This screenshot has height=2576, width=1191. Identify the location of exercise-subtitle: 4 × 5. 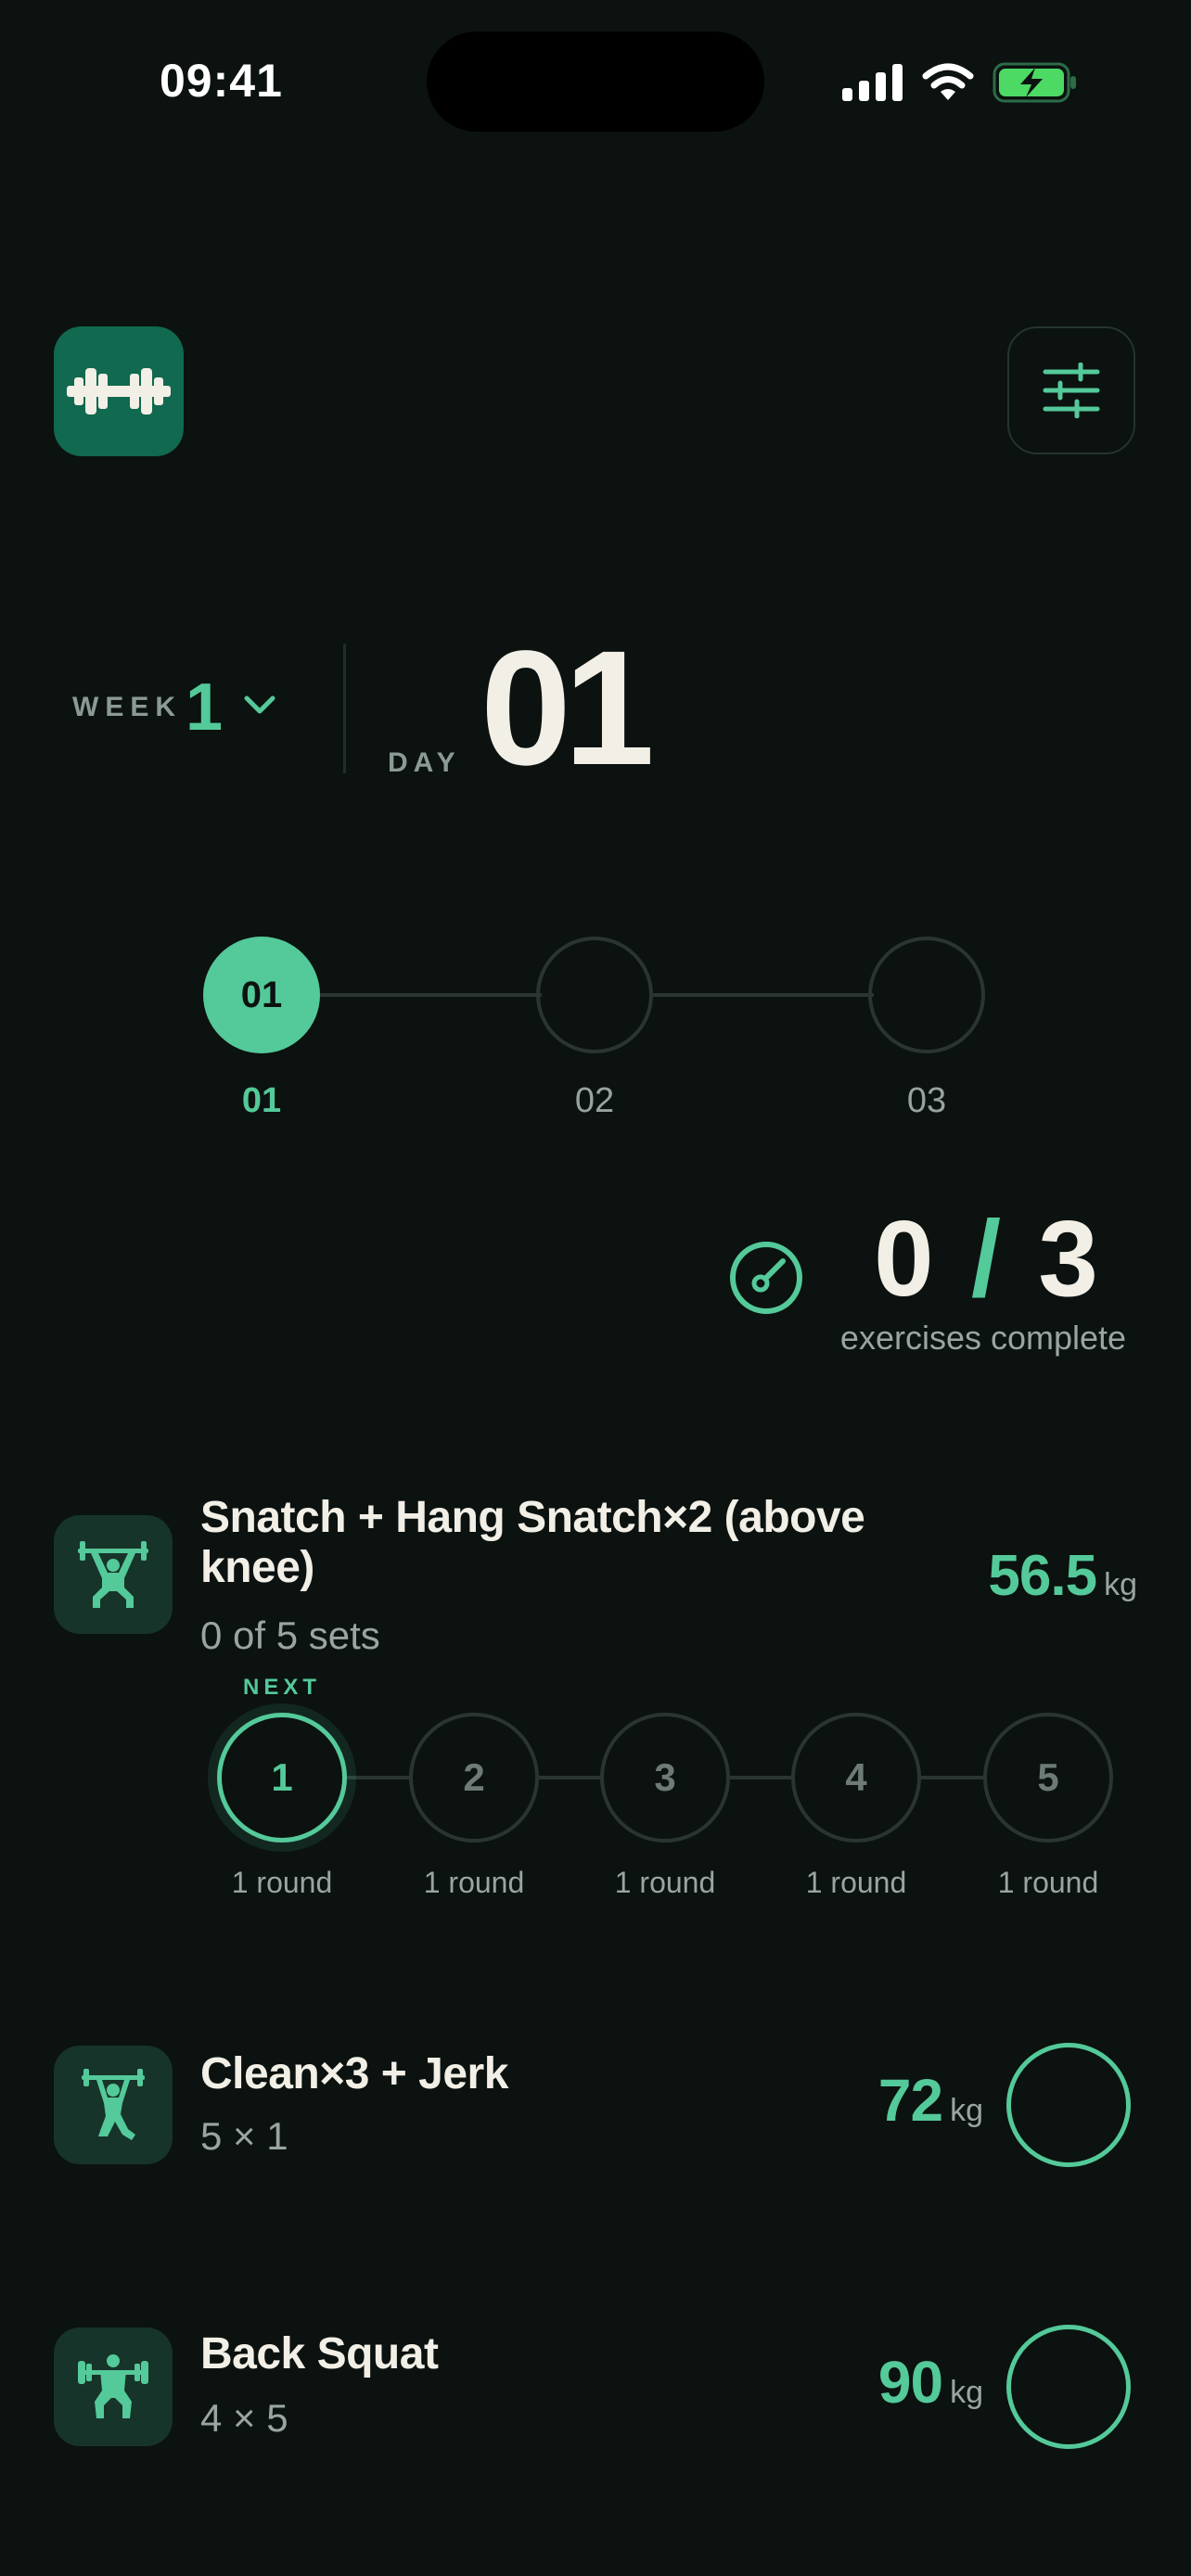
(244, 2418).